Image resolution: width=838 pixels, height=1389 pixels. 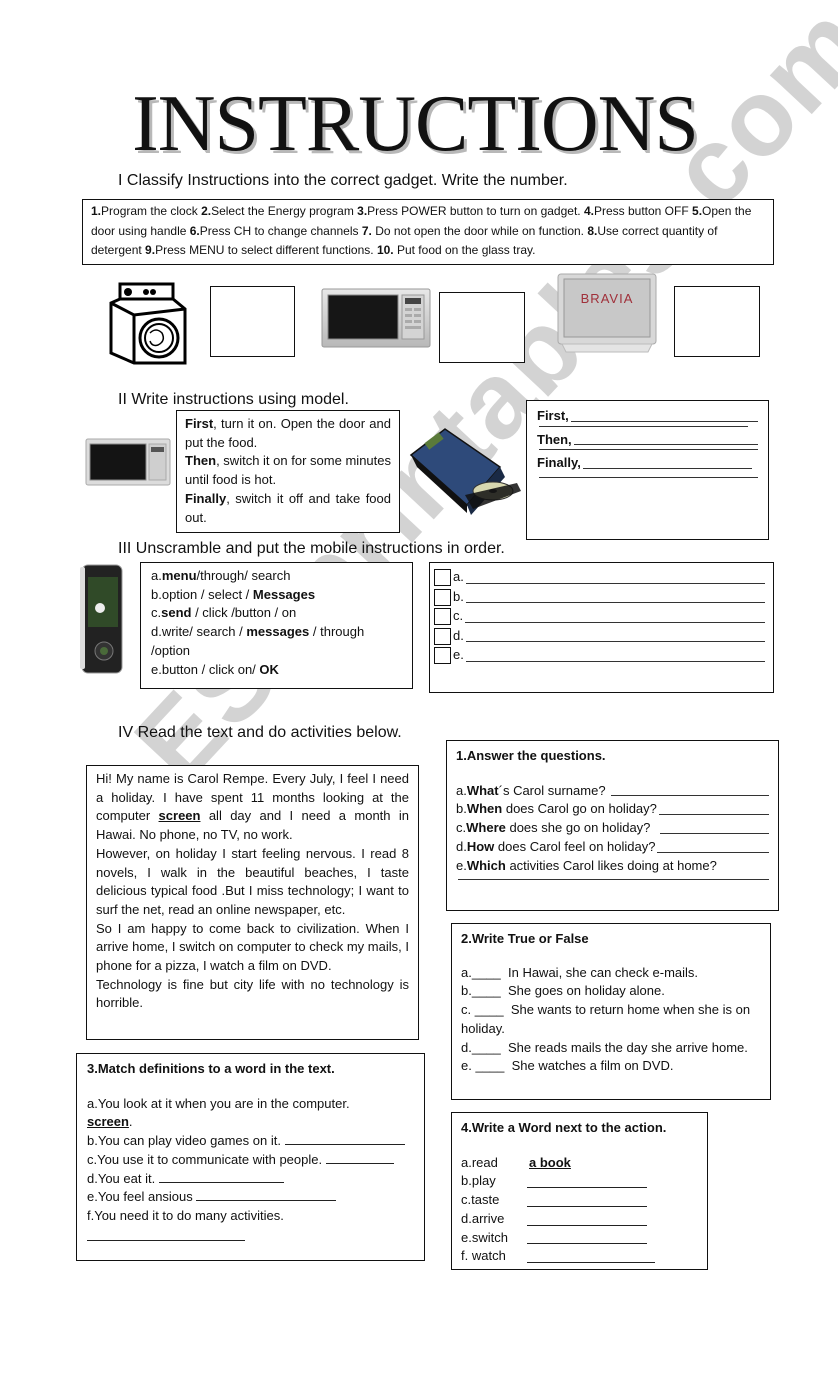 I want to click on instruction-text: Press POWER button to turn on gadget., so click(x=475, y=211).